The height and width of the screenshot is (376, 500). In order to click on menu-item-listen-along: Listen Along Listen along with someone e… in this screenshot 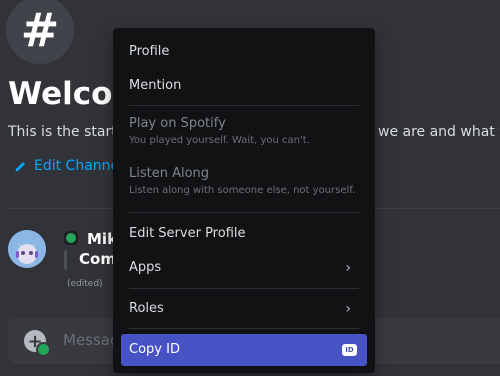, I will do `click(244, 186)`.